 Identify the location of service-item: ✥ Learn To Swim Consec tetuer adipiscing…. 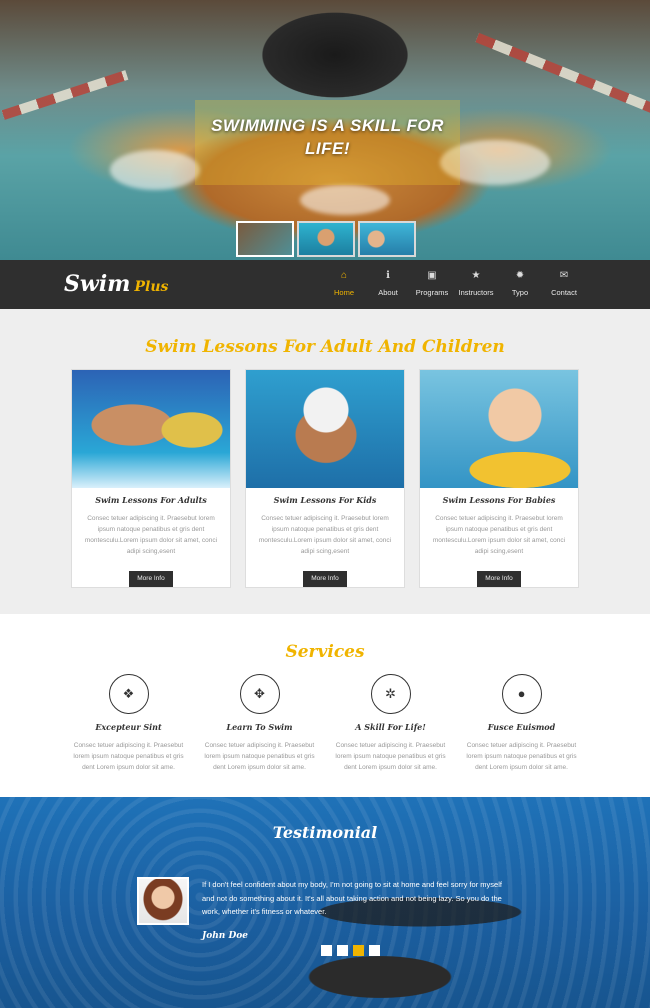
(259, 723).